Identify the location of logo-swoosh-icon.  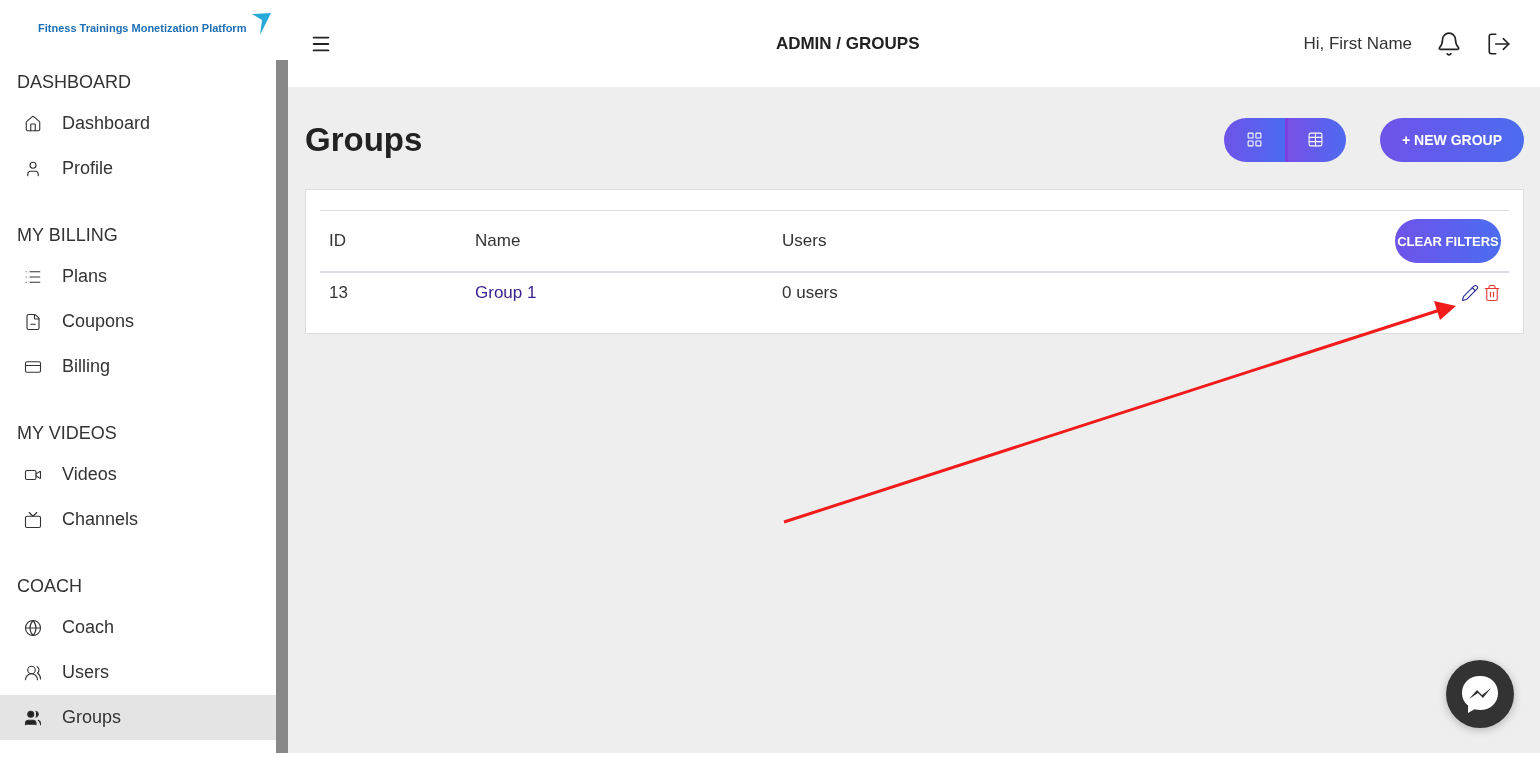
(261, 24).